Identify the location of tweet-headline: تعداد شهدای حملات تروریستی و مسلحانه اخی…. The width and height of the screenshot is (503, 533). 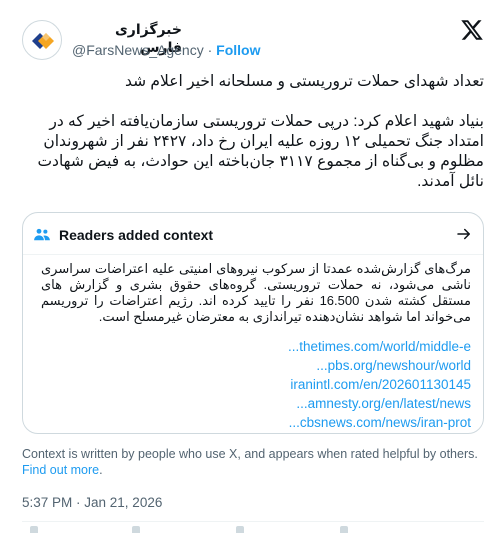
(304, 81).